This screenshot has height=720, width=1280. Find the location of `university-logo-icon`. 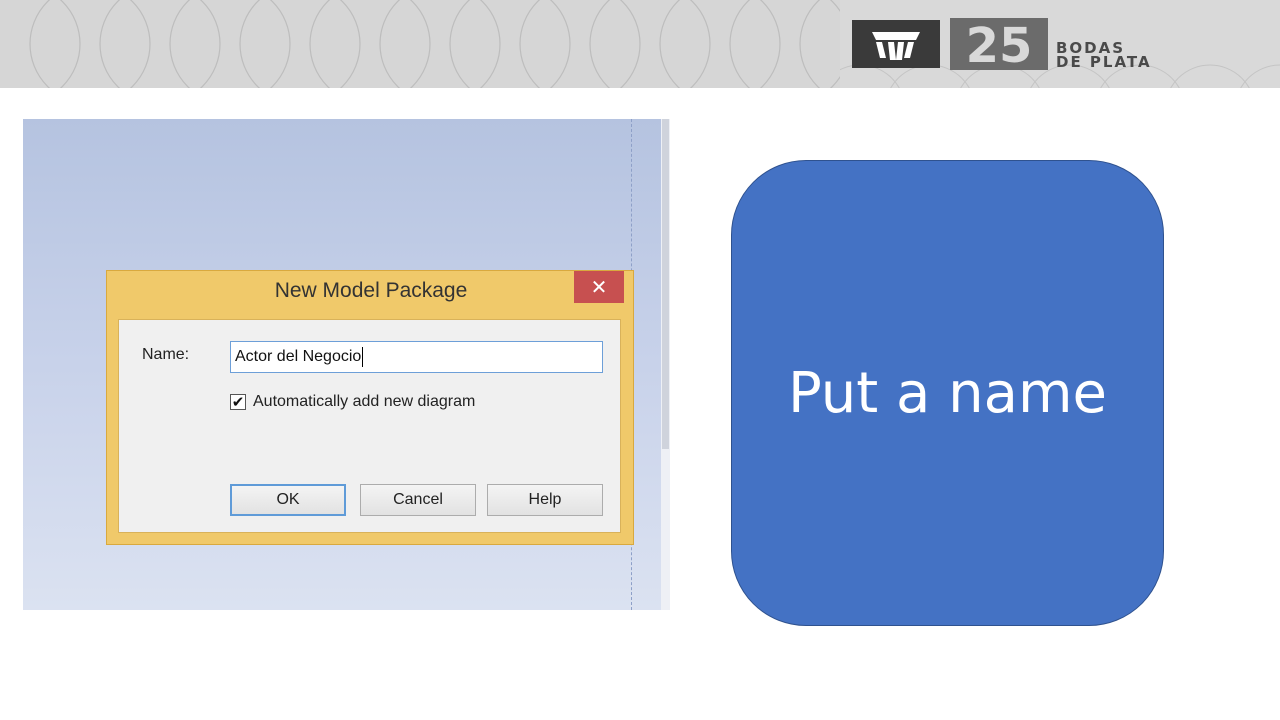

university-logo-icon is located at coordinates (896, 44).